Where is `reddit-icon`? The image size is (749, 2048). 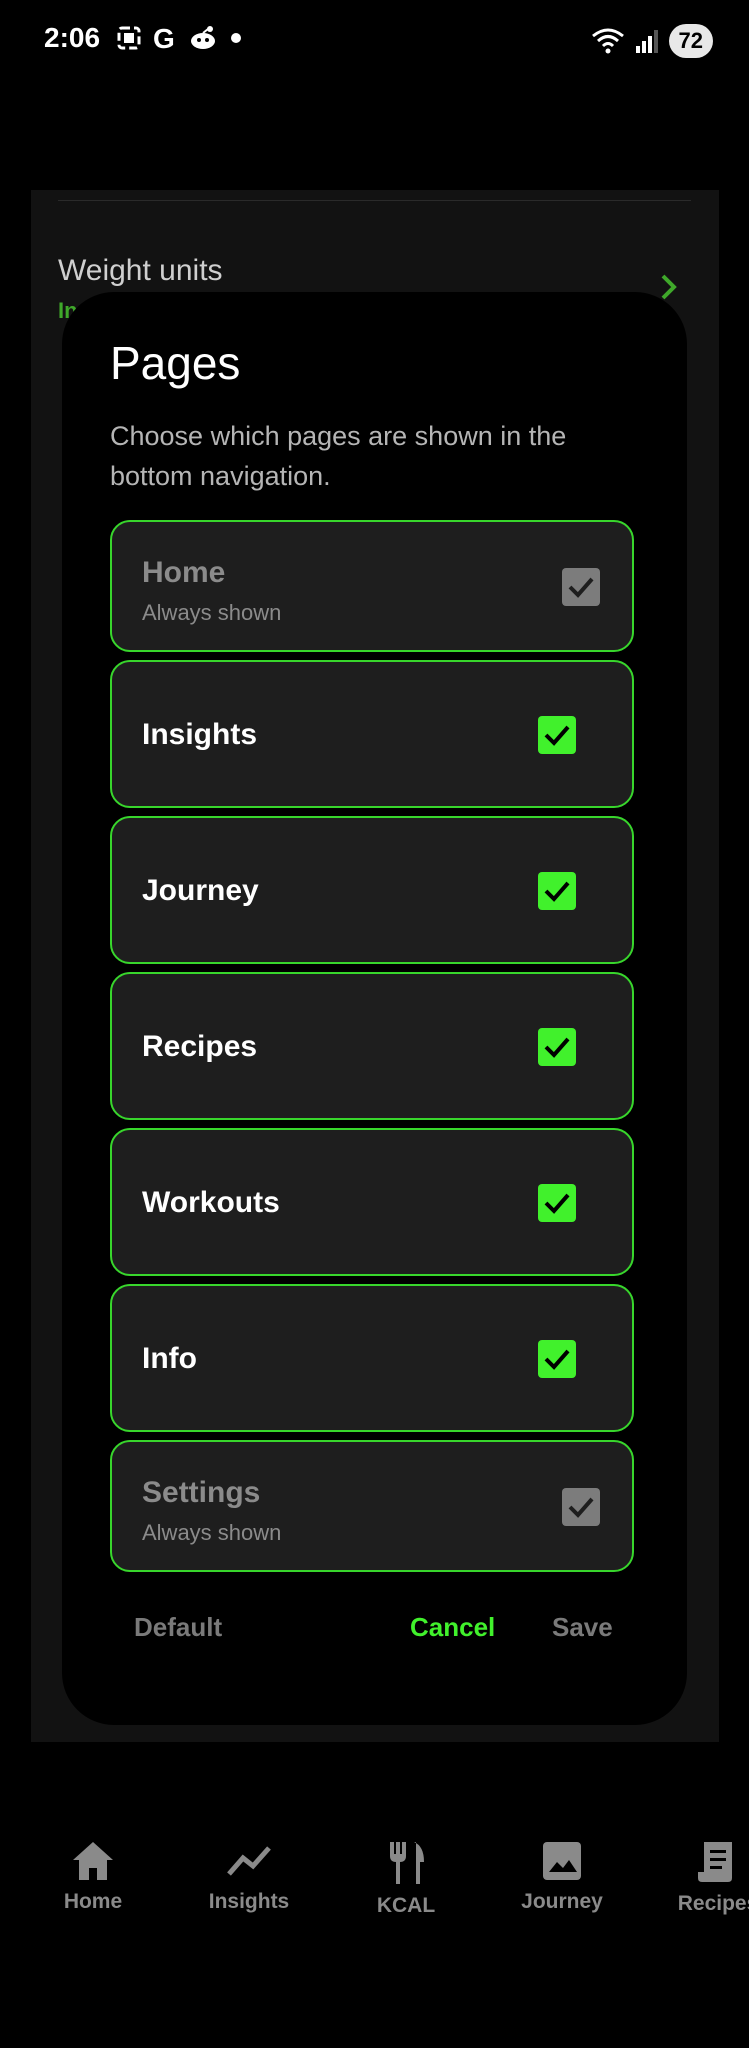 reddit-icon is located at coordinates (203, 37).